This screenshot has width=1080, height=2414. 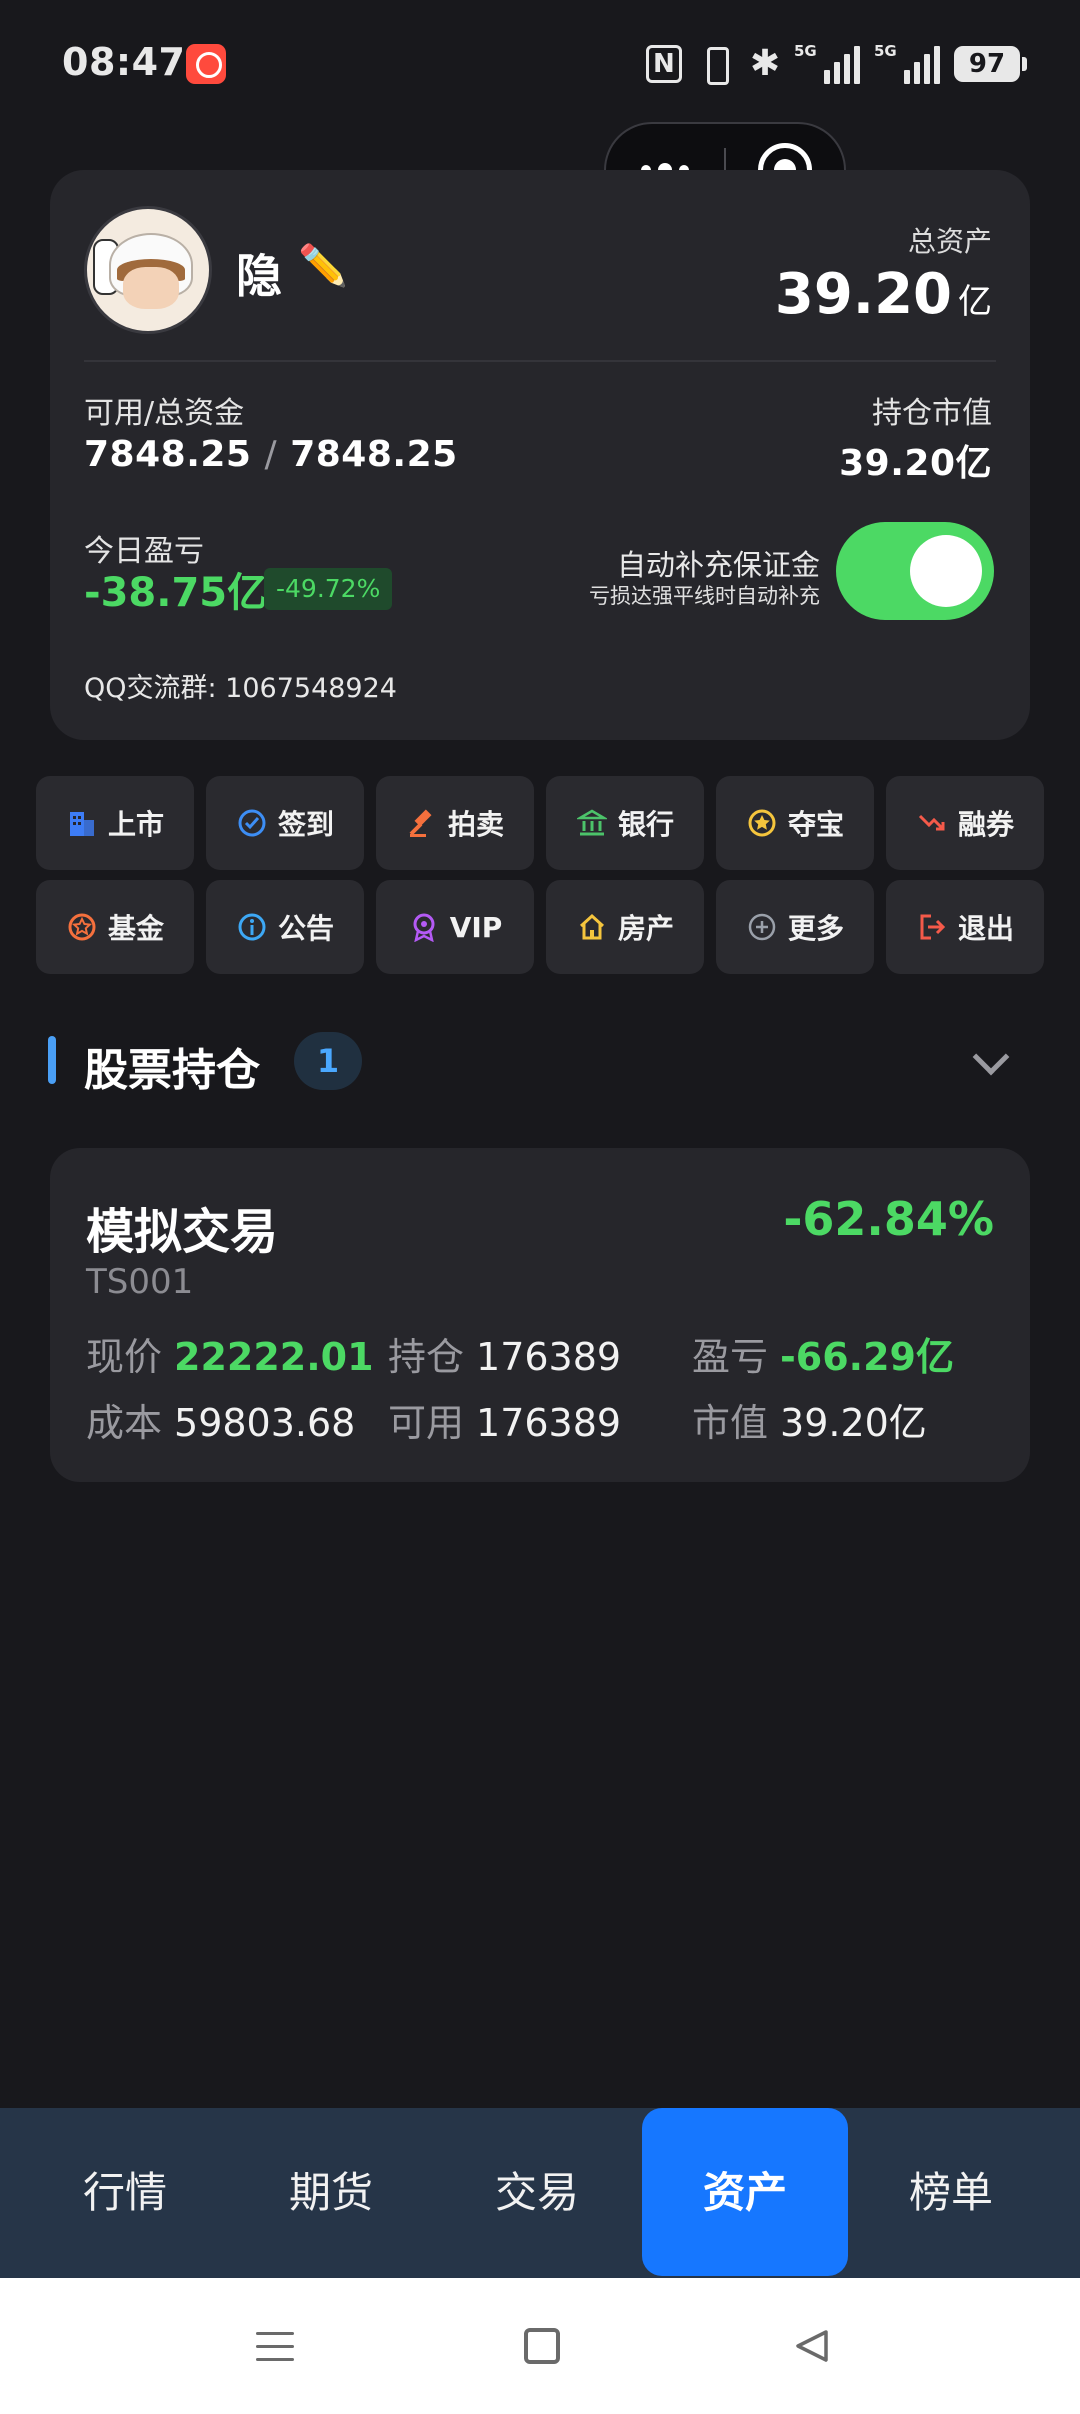 I want to click on tab-trade: 交易, so click(x=537, y=2193).